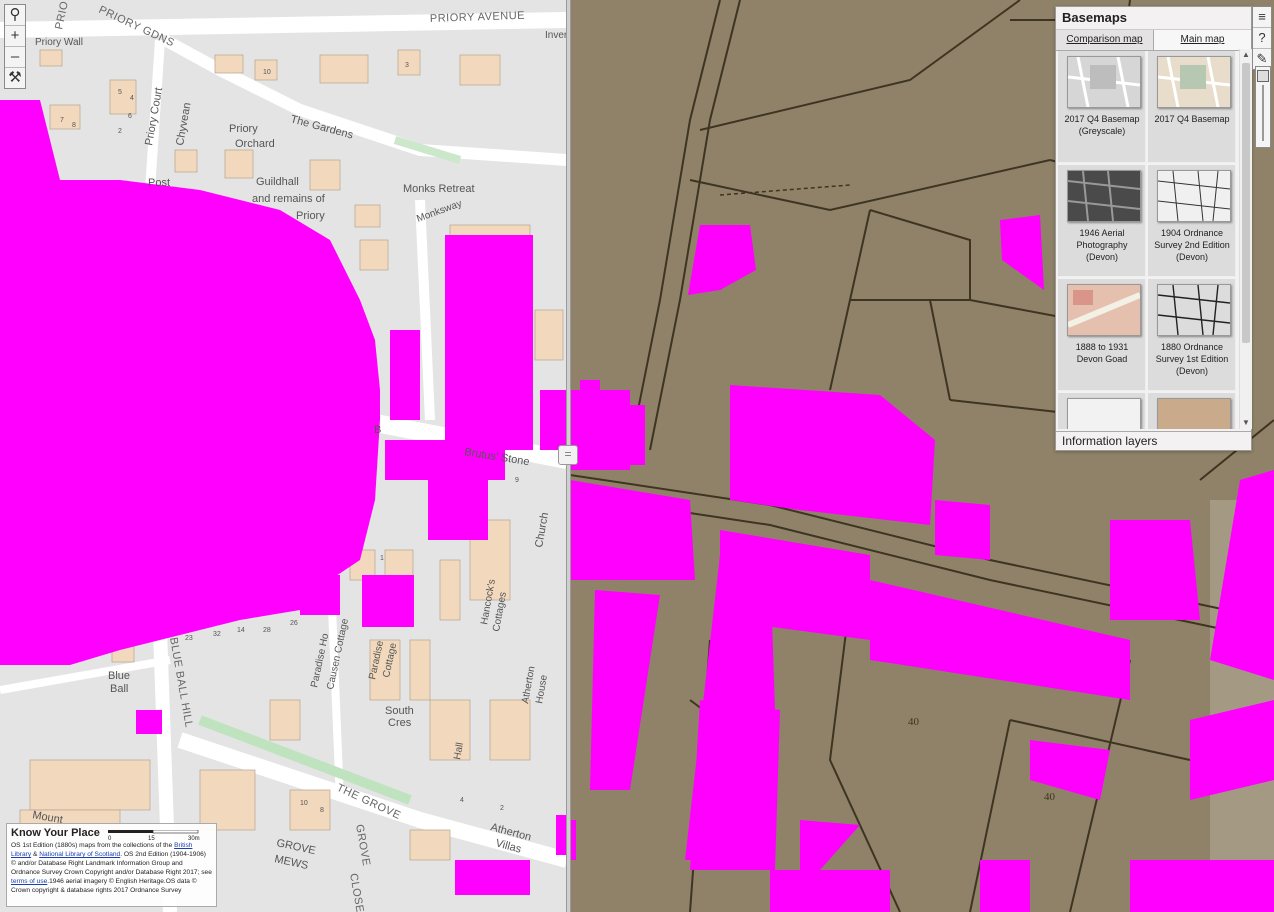 The width and height of the screenshot is (1274, 912). What do you see at coordinates (119, 689) in the screenshot?
I see `label-ball: Ball` at bounding box center [119, 689].